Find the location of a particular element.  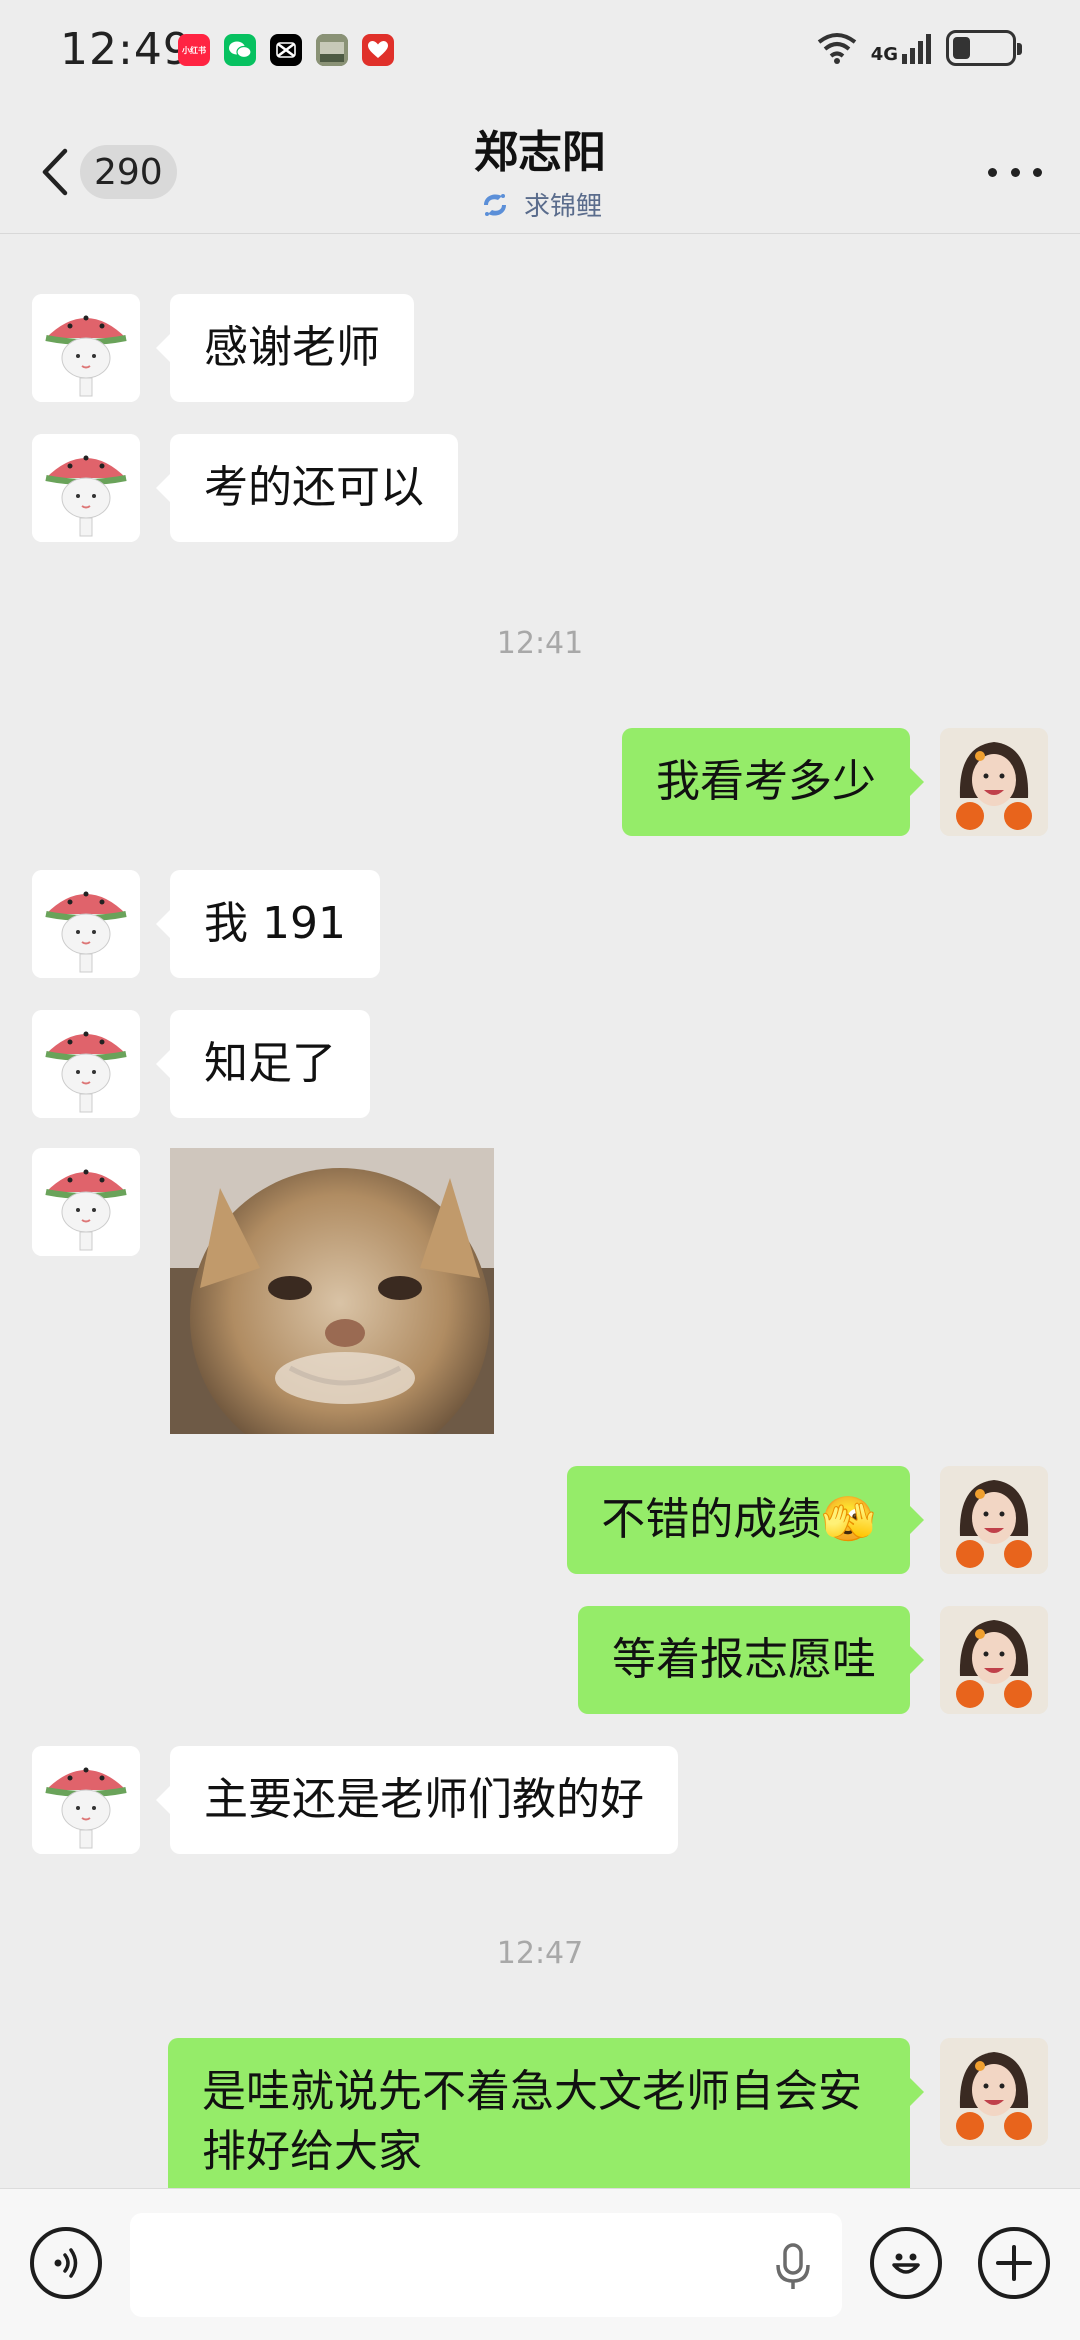

more-options-button is located at coordinates (1015, 172).